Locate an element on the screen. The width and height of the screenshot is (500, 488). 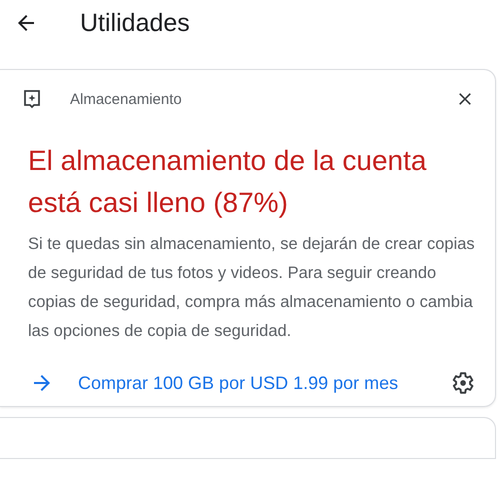
page-title: Utilidades is located at coordinates (135, 23).